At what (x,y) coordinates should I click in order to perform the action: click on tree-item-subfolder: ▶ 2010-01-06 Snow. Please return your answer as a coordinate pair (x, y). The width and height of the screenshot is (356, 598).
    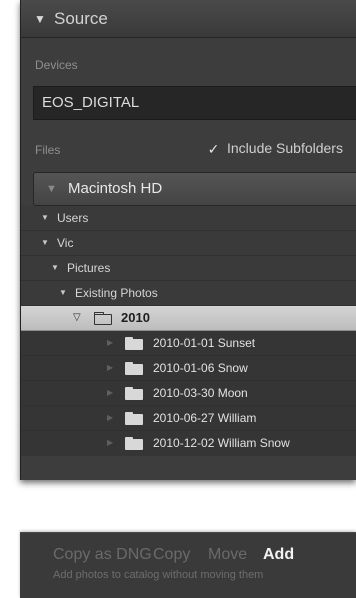
    Looking at the image, I should click on (188, 368).